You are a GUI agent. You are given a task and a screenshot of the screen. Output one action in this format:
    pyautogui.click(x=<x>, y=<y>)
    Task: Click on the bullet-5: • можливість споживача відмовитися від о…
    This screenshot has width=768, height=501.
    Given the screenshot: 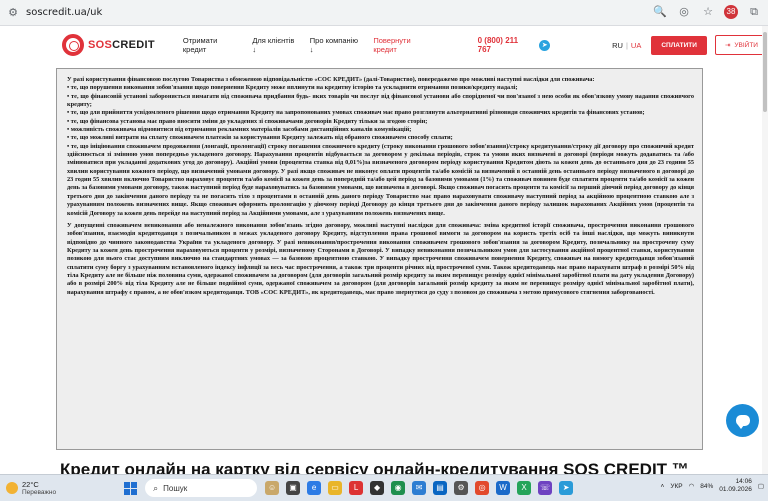 What is the action you would take?
    pyautogui.click(x=239, y=130)
    